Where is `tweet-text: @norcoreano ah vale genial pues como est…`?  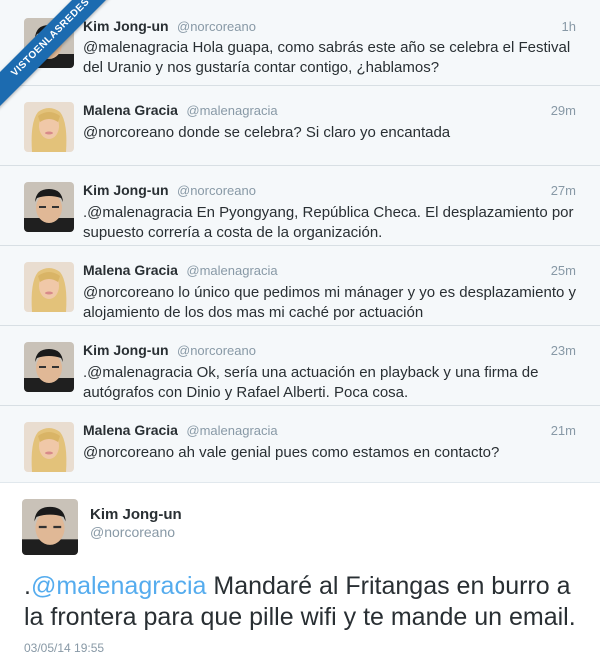 tweet-text: @norcoreano ah vale genial pues como est… is located at coordinates (291, 452).